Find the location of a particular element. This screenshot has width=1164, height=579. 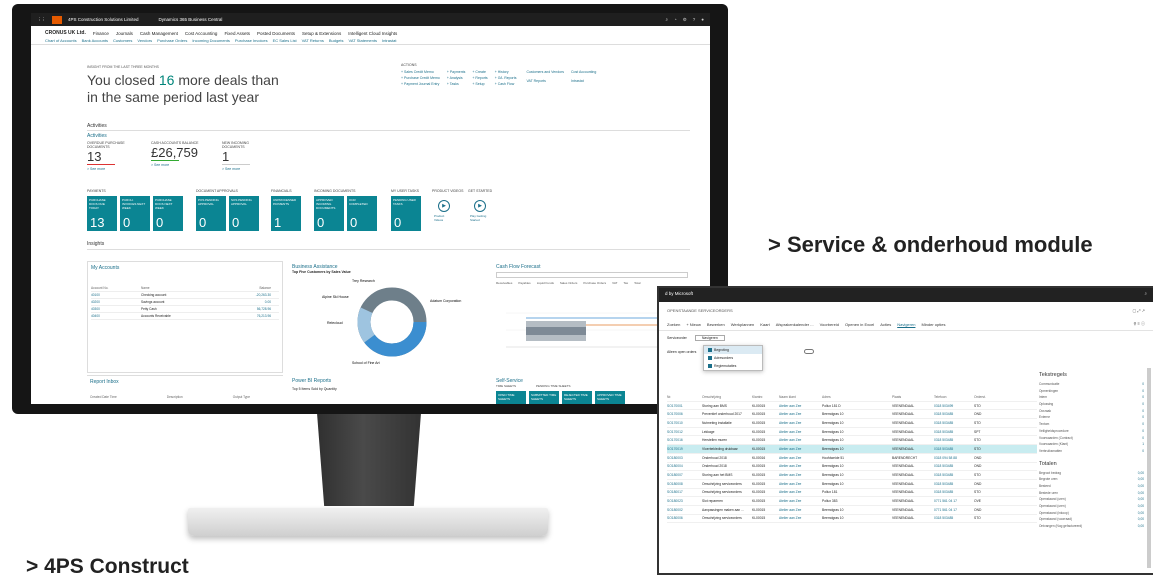

cue-incoming-docs: NEW INCOMING DOCUMENTS 1 > See more is located at coordinates (244, 156).